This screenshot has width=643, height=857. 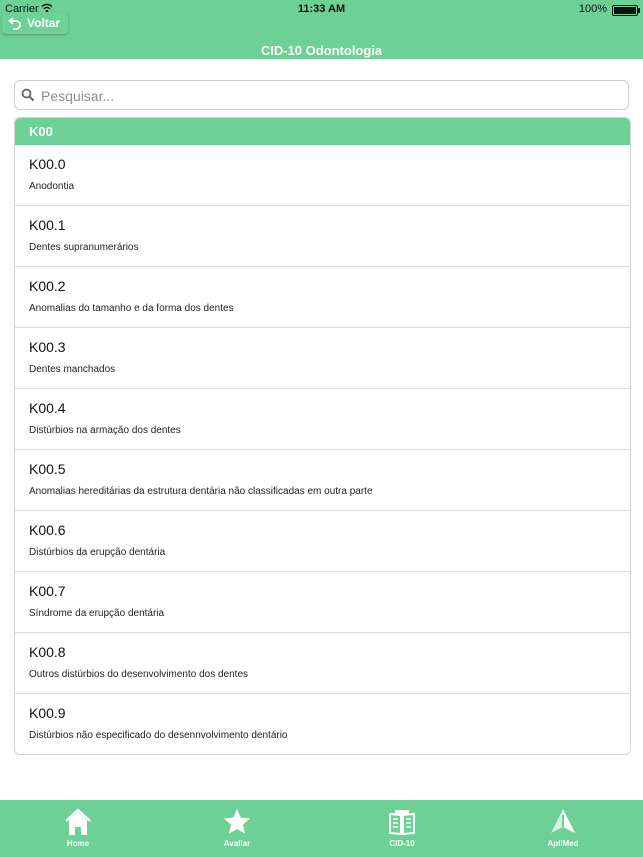 What do you see at coordinates (97, 552) in the screenshot?
I see `item-description: Distúrbios da erupção dentária` at bounding box center [97, 552].